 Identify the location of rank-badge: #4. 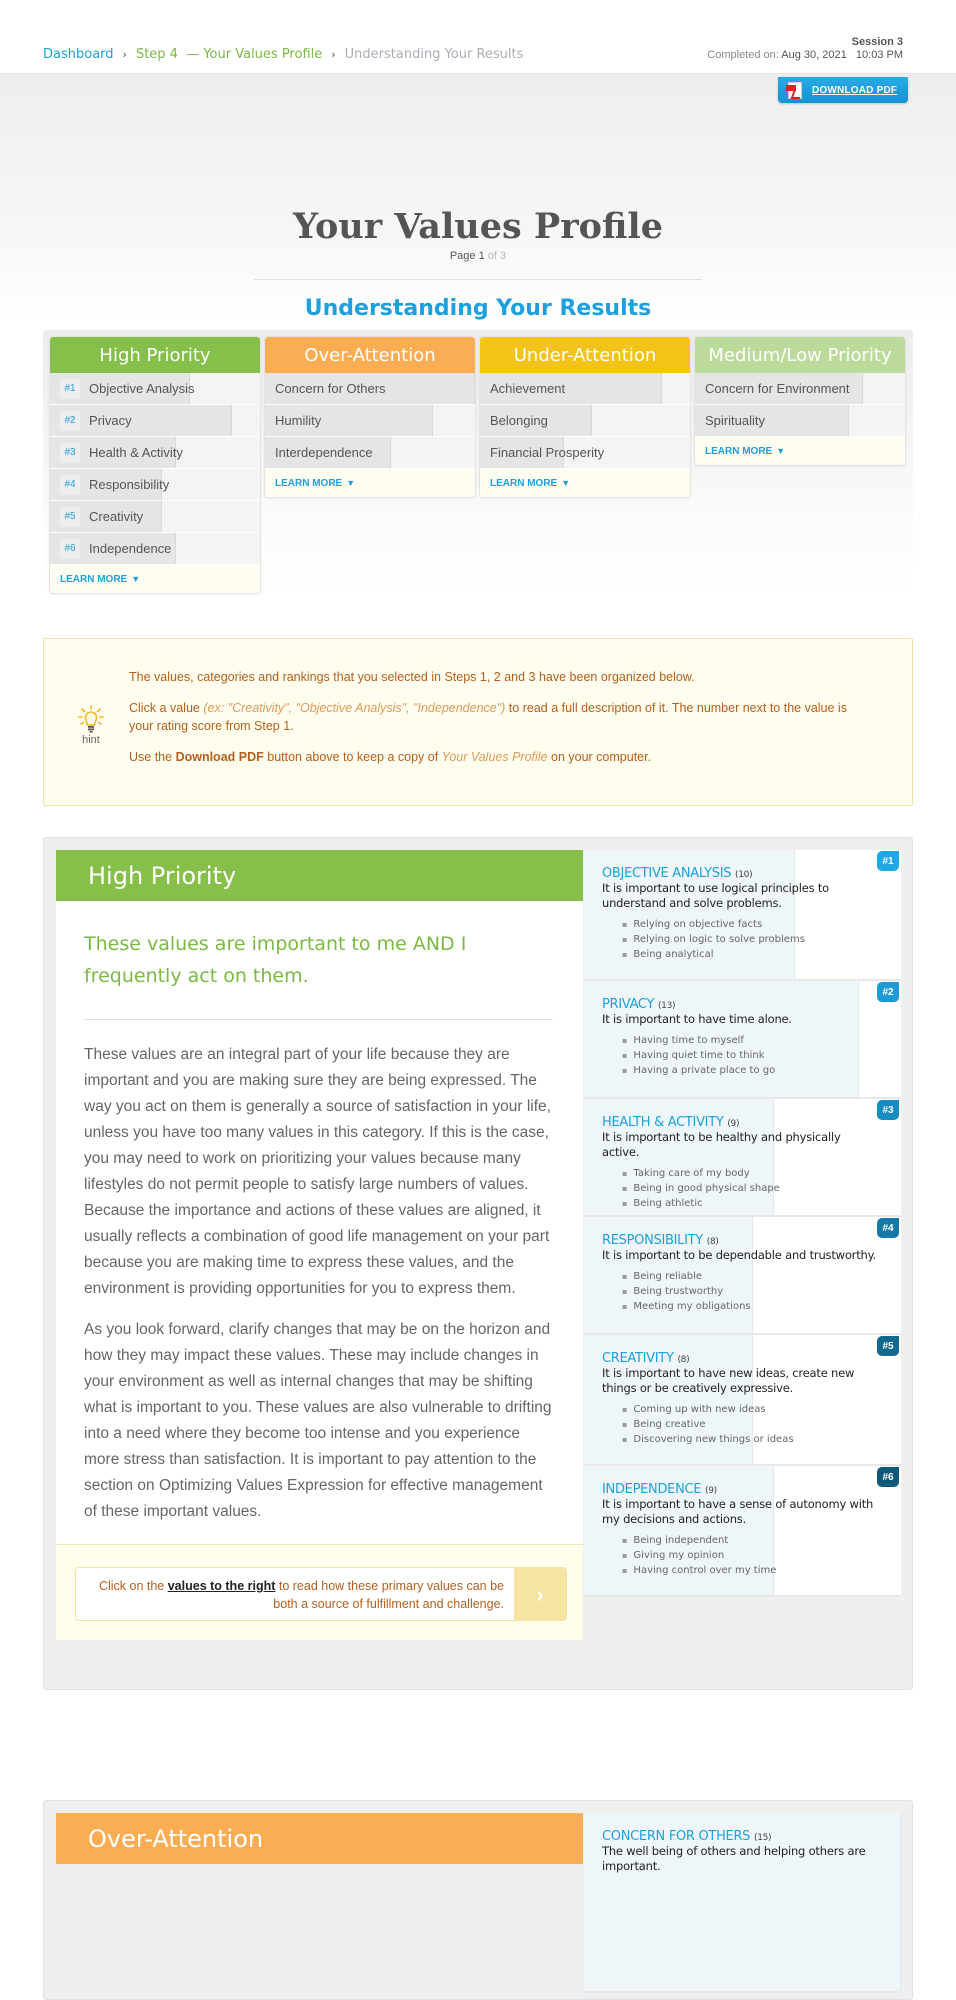
(70, 484).